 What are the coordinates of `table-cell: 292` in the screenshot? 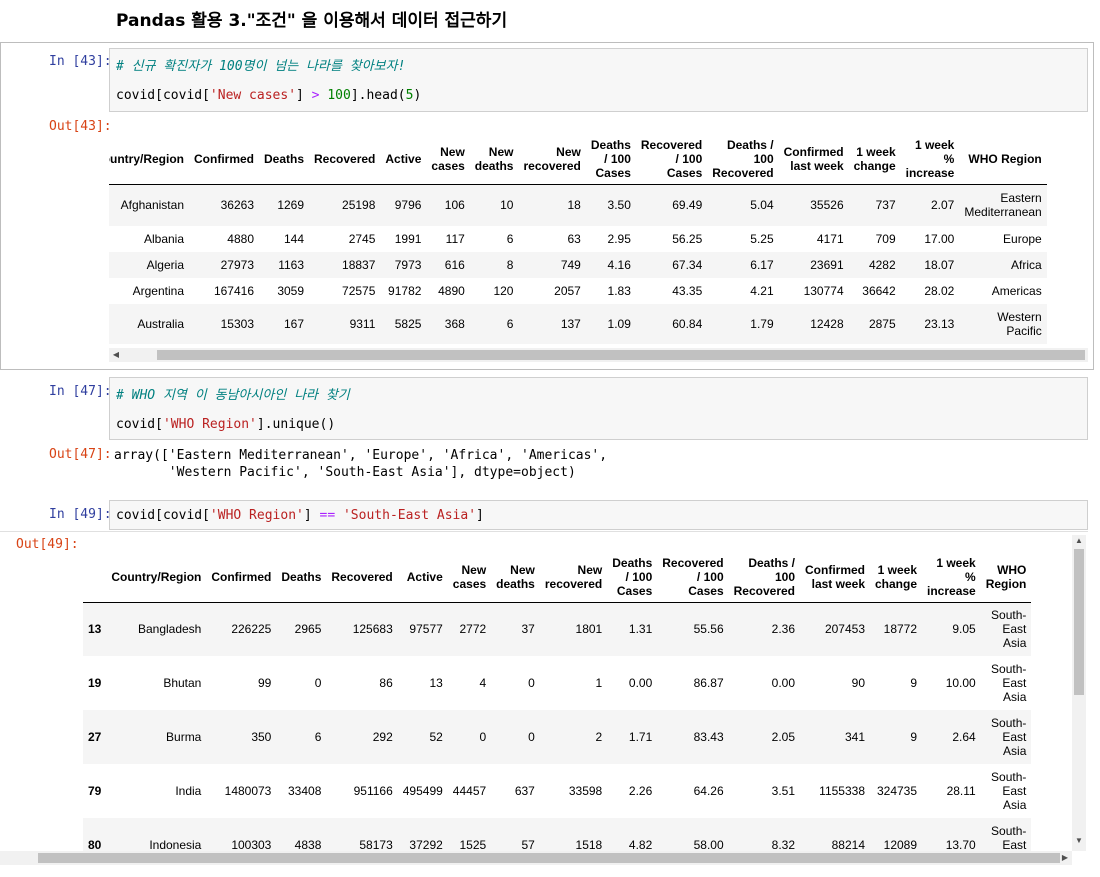 It's located at (382, 737).